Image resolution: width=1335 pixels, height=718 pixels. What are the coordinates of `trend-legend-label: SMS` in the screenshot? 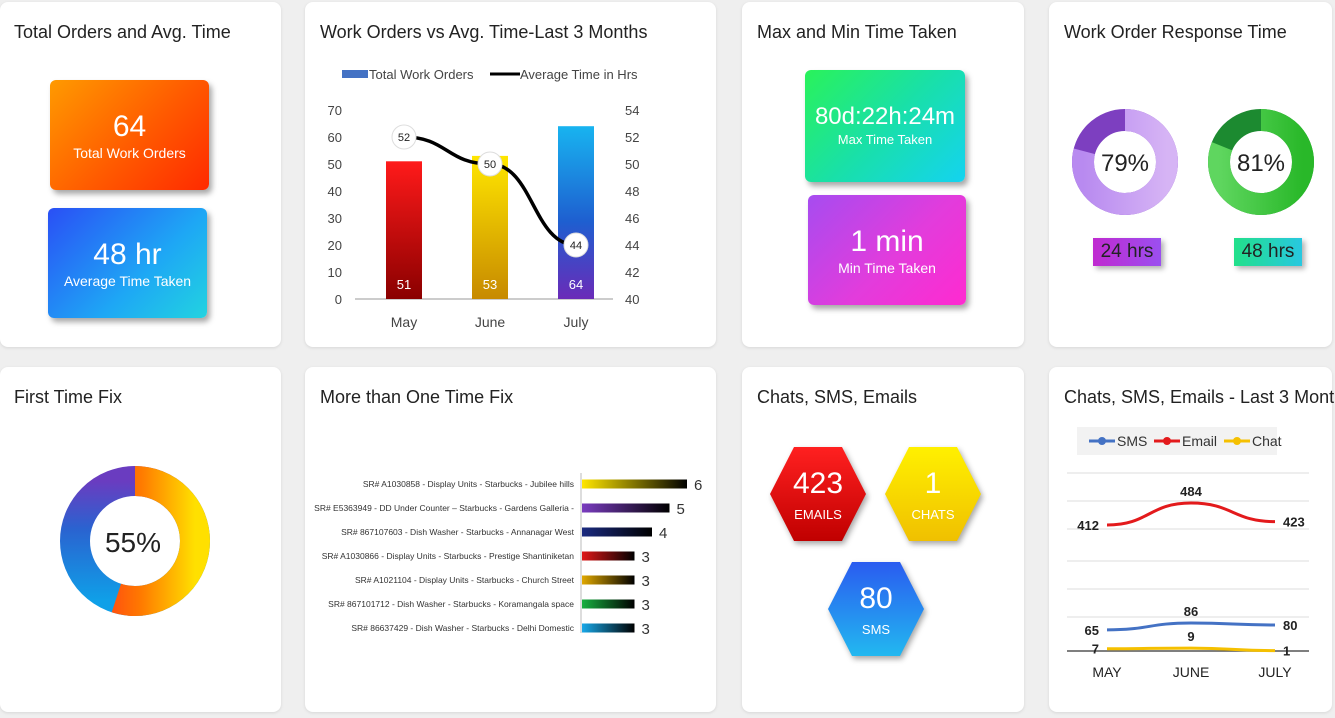 It's located at (1132, 441).